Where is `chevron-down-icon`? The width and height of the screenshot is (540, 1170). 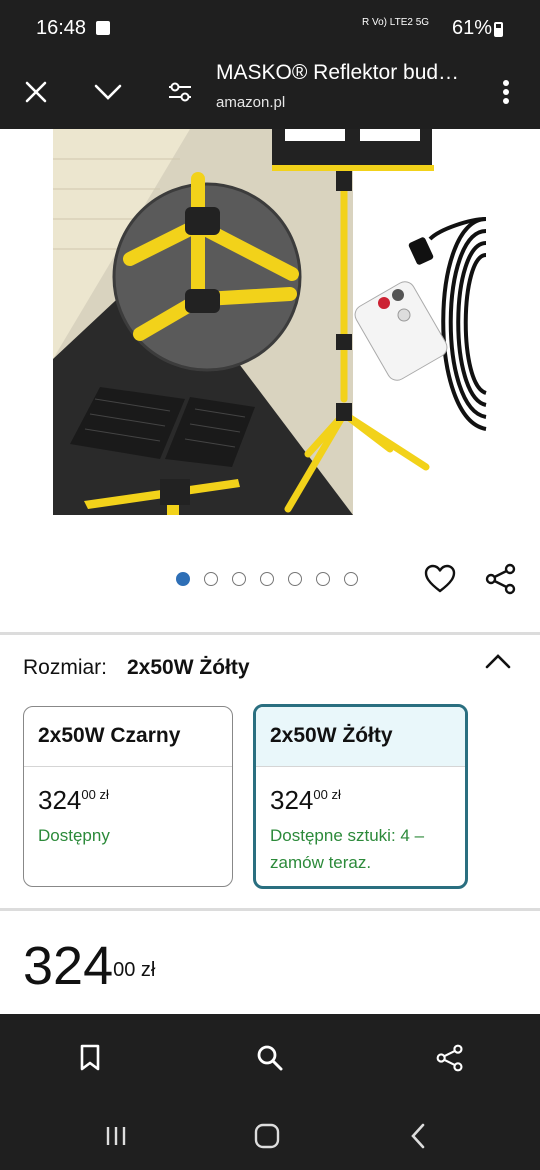
chevron-down-icon is located at coordinates (108, 92).